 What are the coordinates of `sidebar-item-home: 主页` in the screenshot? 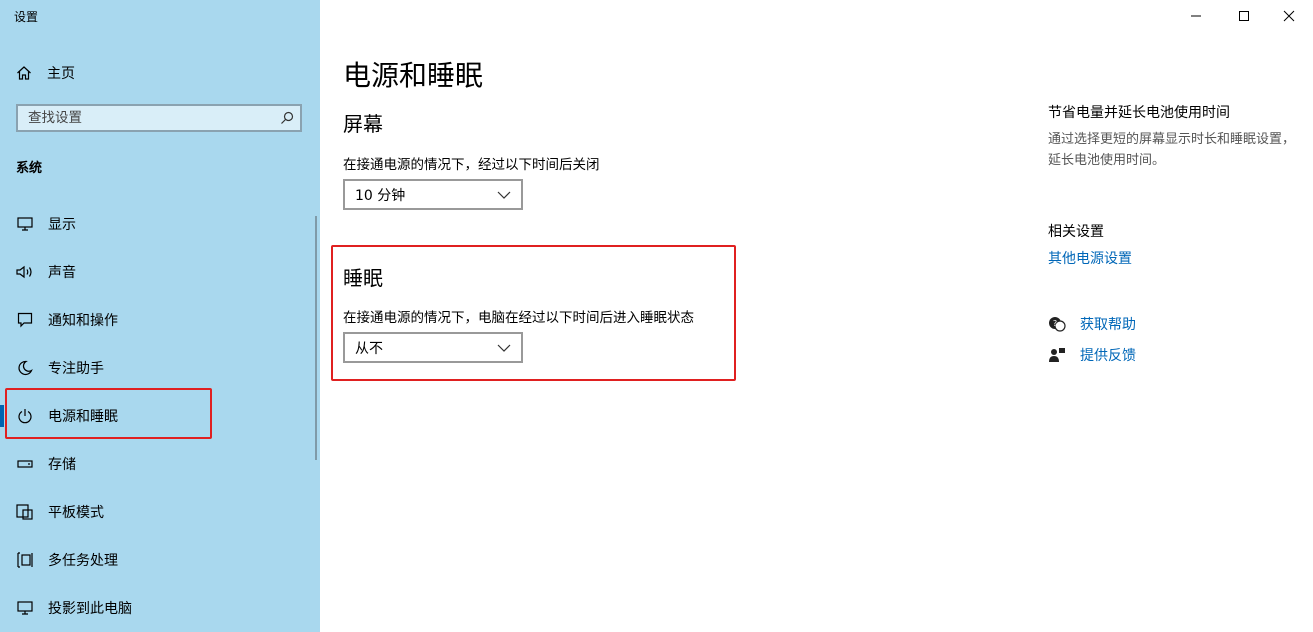 It's located at (45, 73).